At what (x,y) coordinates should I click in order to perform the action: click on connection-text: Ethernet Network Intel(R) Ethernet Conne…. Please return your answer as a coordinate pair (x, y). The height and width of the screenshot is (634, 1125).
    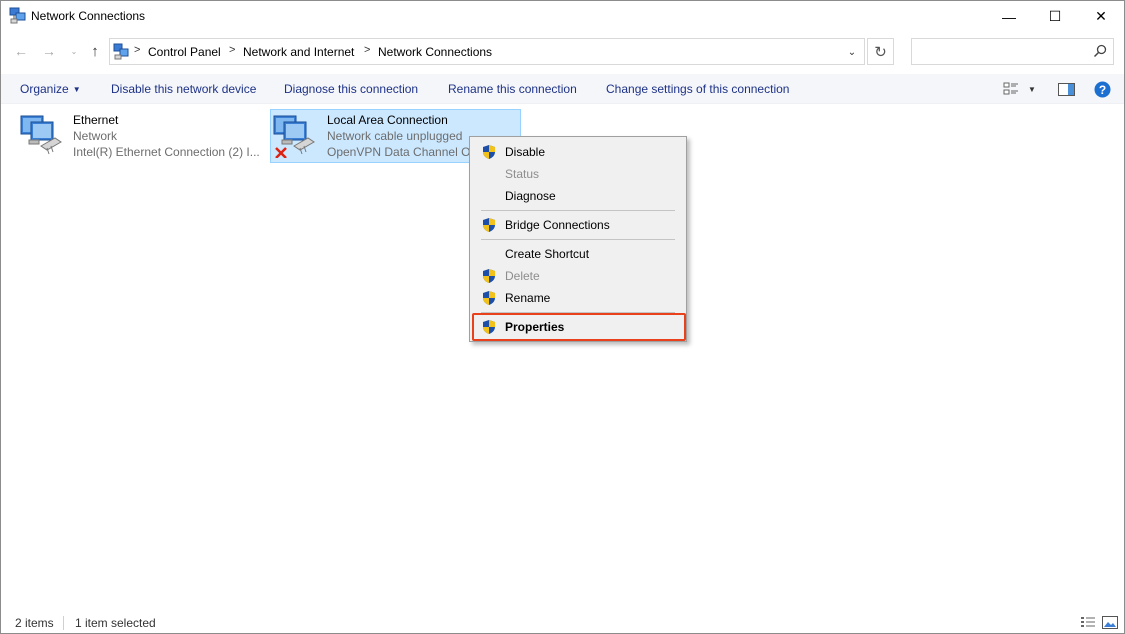
    Looking at the image, I should click on (168, 136).